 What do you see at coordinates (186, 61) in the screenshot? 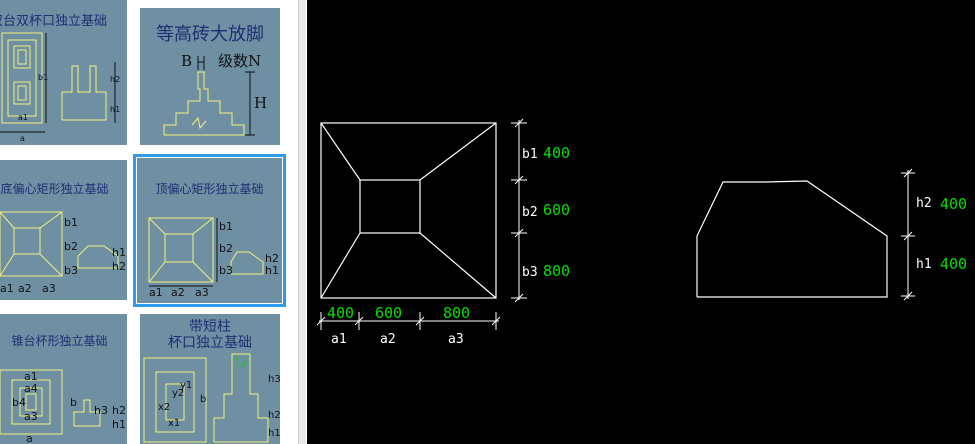
I see `brick-width-label: B` at bounding box center [186, 61].